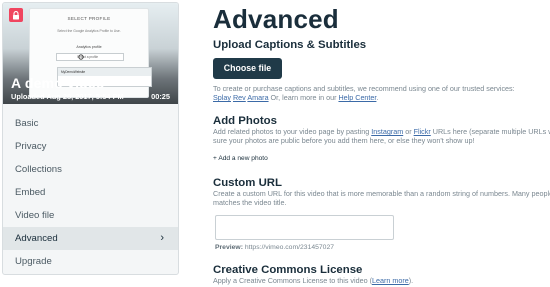  Describe the element at coordinates (422, 131) in the screenshot. I see `flickr-link: Flickr` at that location.